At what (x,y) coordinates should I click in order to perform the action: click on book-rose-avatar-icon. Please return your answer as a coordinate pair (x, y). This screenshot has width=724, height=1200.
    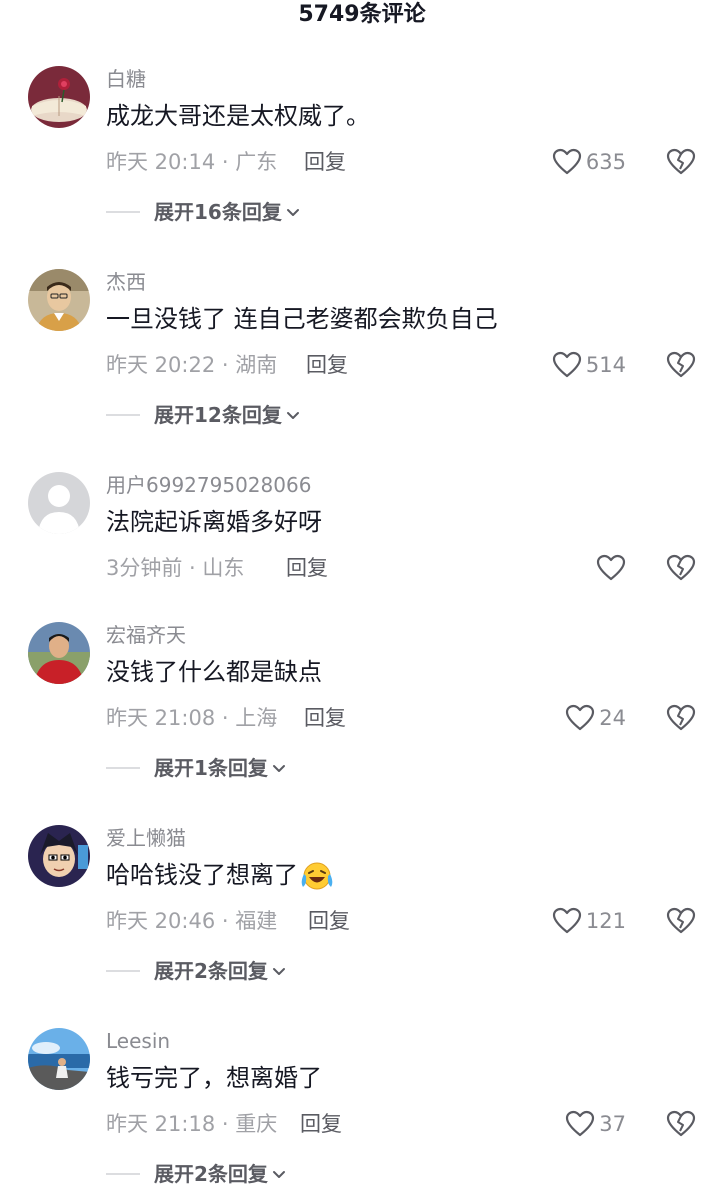
    Looking at the image, I should click on (59, 97).